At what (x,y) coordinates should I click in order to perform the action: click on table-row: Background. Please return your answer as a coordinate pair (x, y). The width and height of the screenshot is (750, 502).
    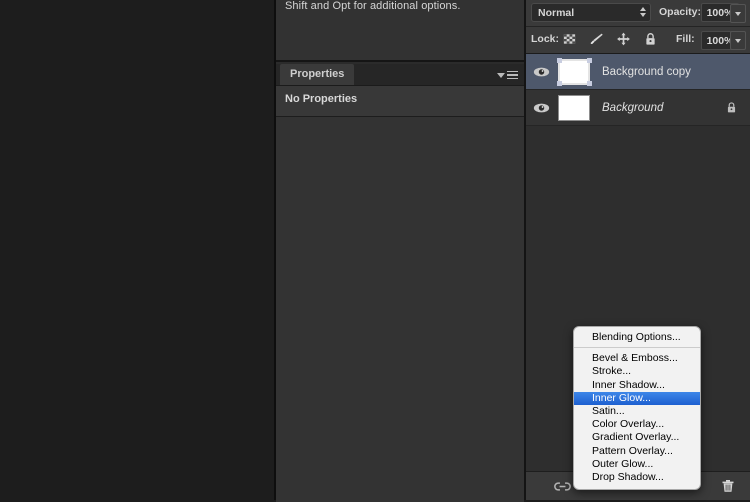
    Looking at the image, I should click on (638, 108).